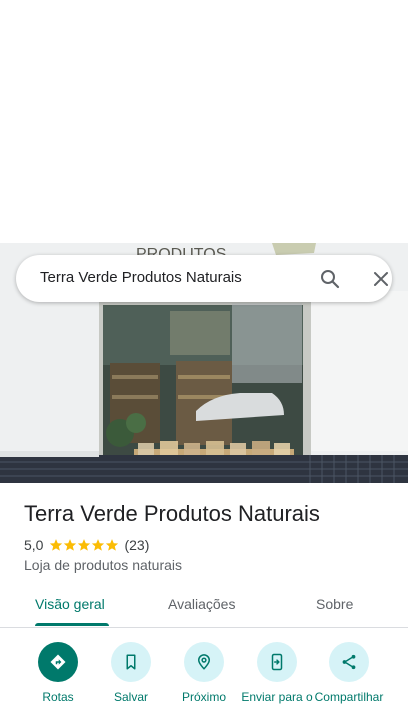 This screenshot has height=726, width=408. What do you see at coordinates (72, 624) in the screenshot?
I see `active-tab-indicator` at bounding box center [72, 624].